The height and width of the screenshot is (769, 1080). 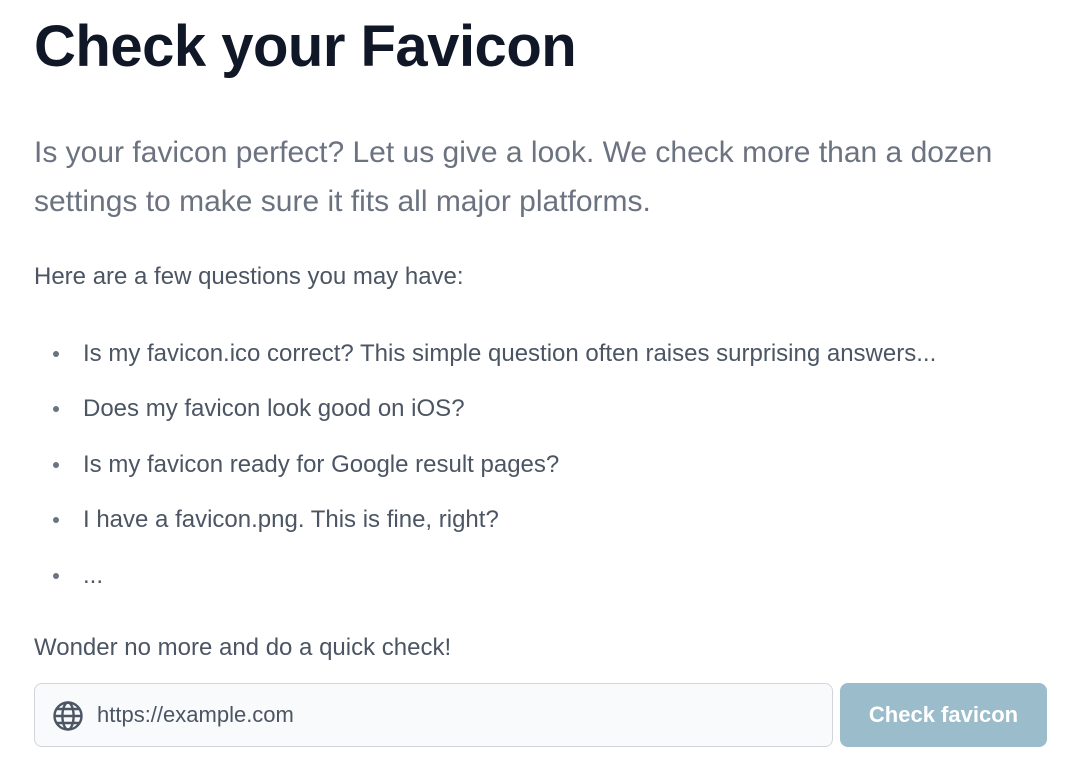 What do you see at coordinates (274, 409) in the screenshot?
I see `question-text: Does my favicon look good on iOS?` at bounding box center [274, 409].